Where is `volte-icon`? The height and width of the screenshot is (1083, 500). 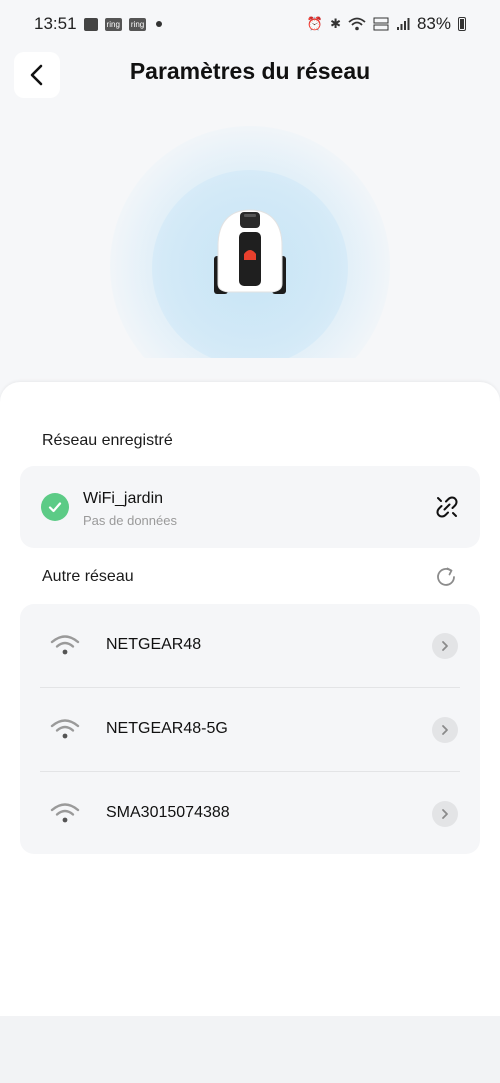
volte-icon is located at coordinates (381, 24).